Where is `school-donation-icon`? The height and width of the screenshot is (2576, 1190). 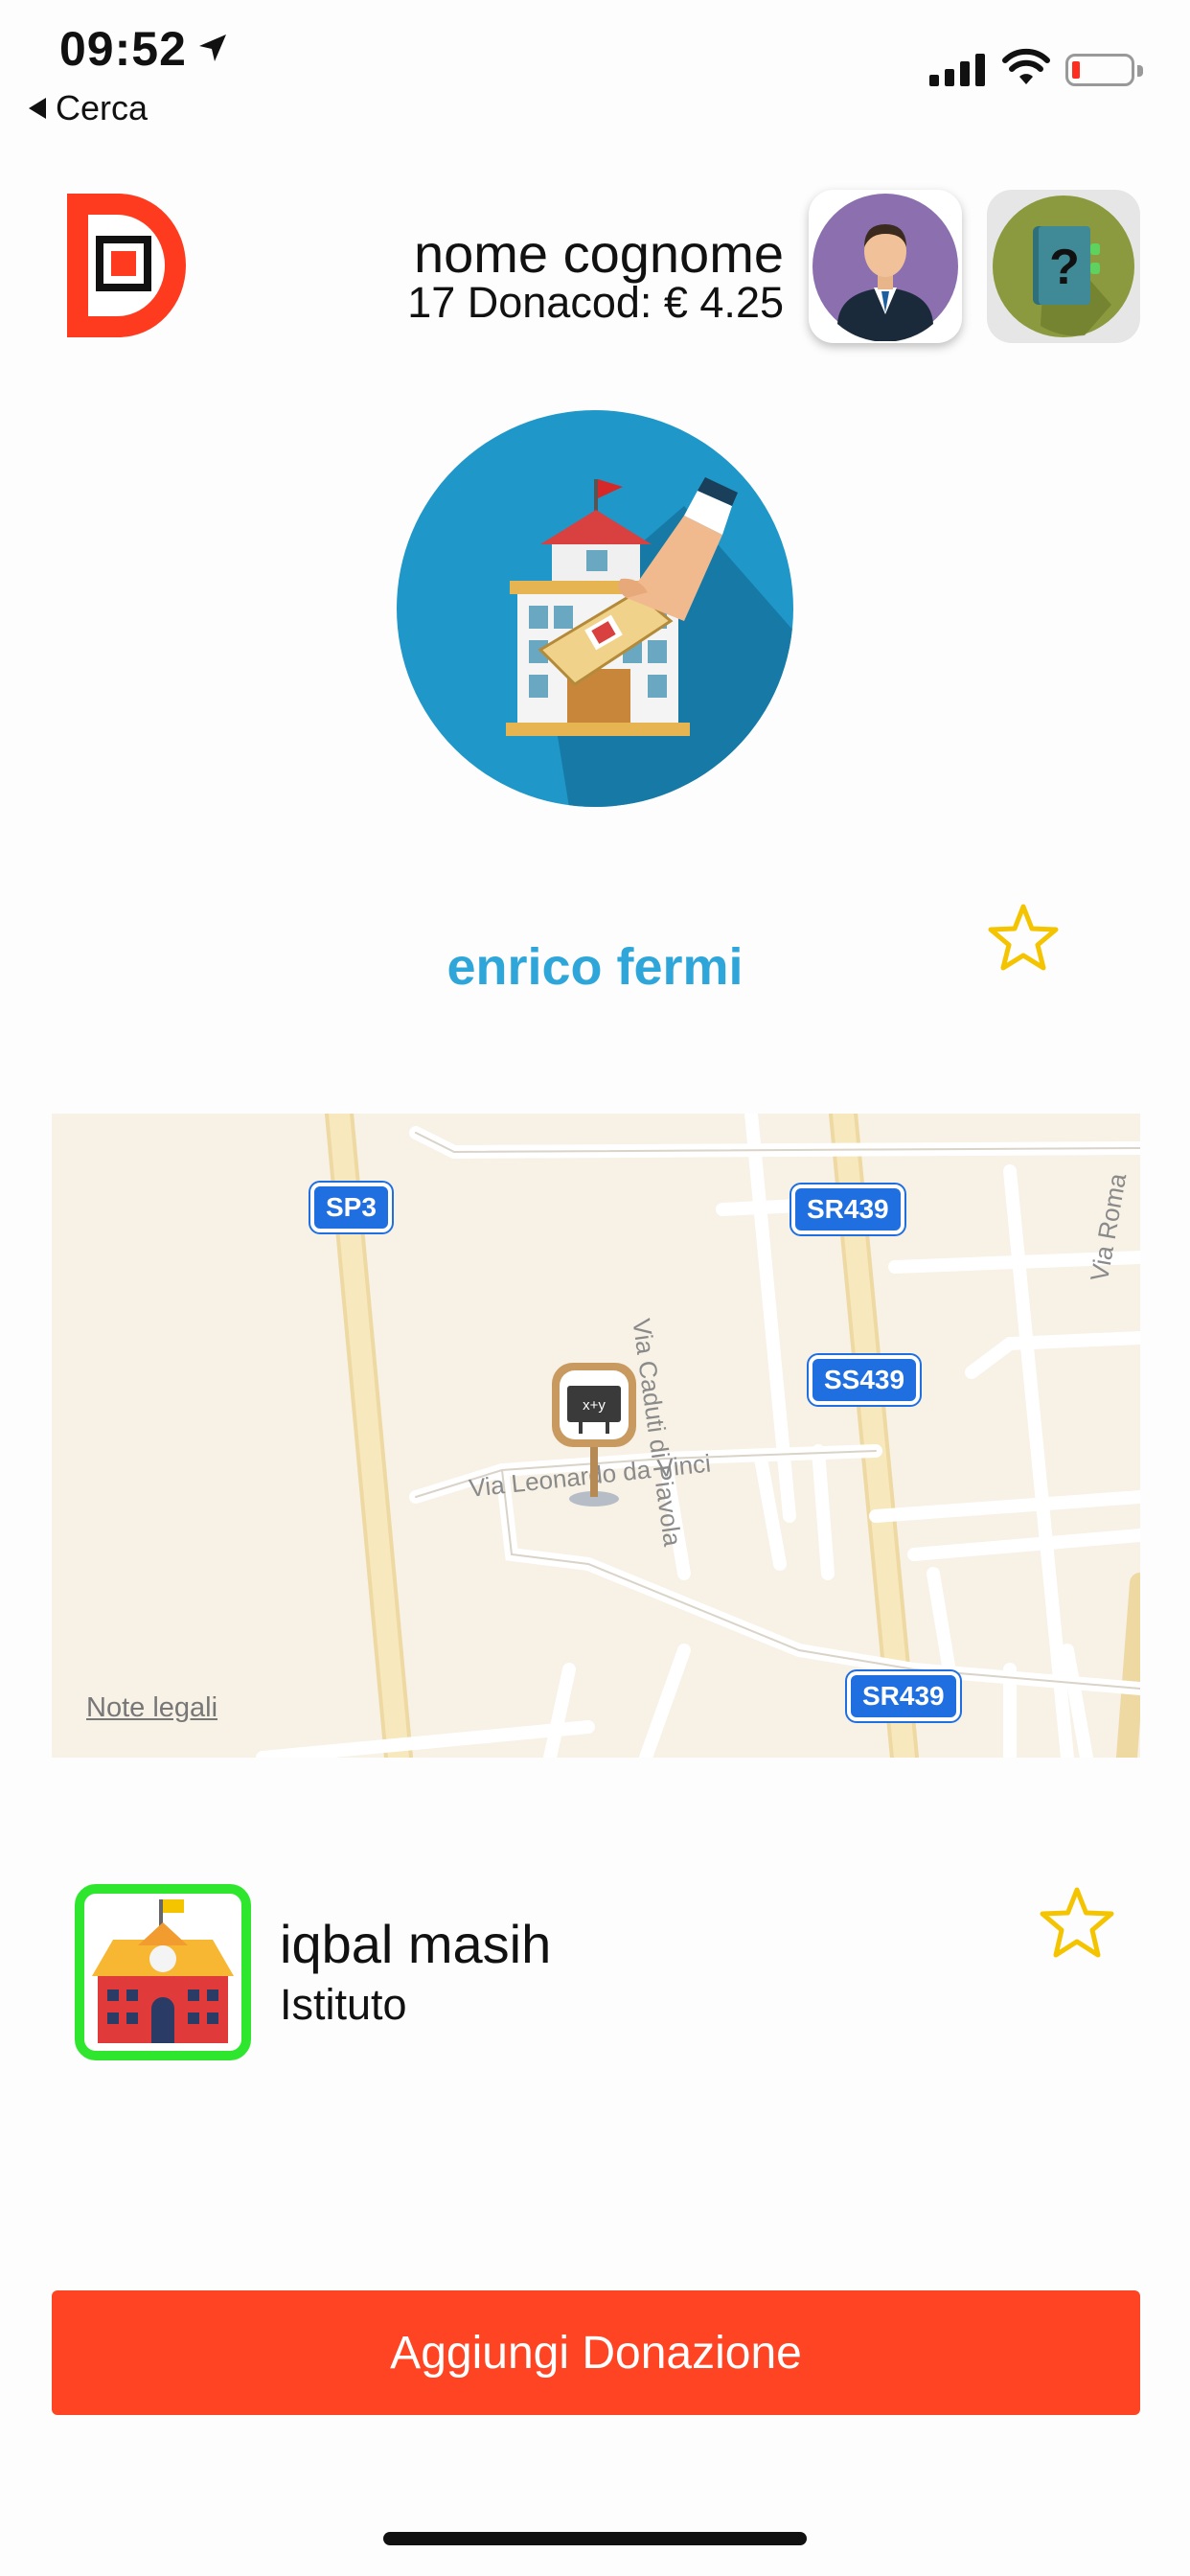
school-donation-icon is located at coordinates (595, 608).